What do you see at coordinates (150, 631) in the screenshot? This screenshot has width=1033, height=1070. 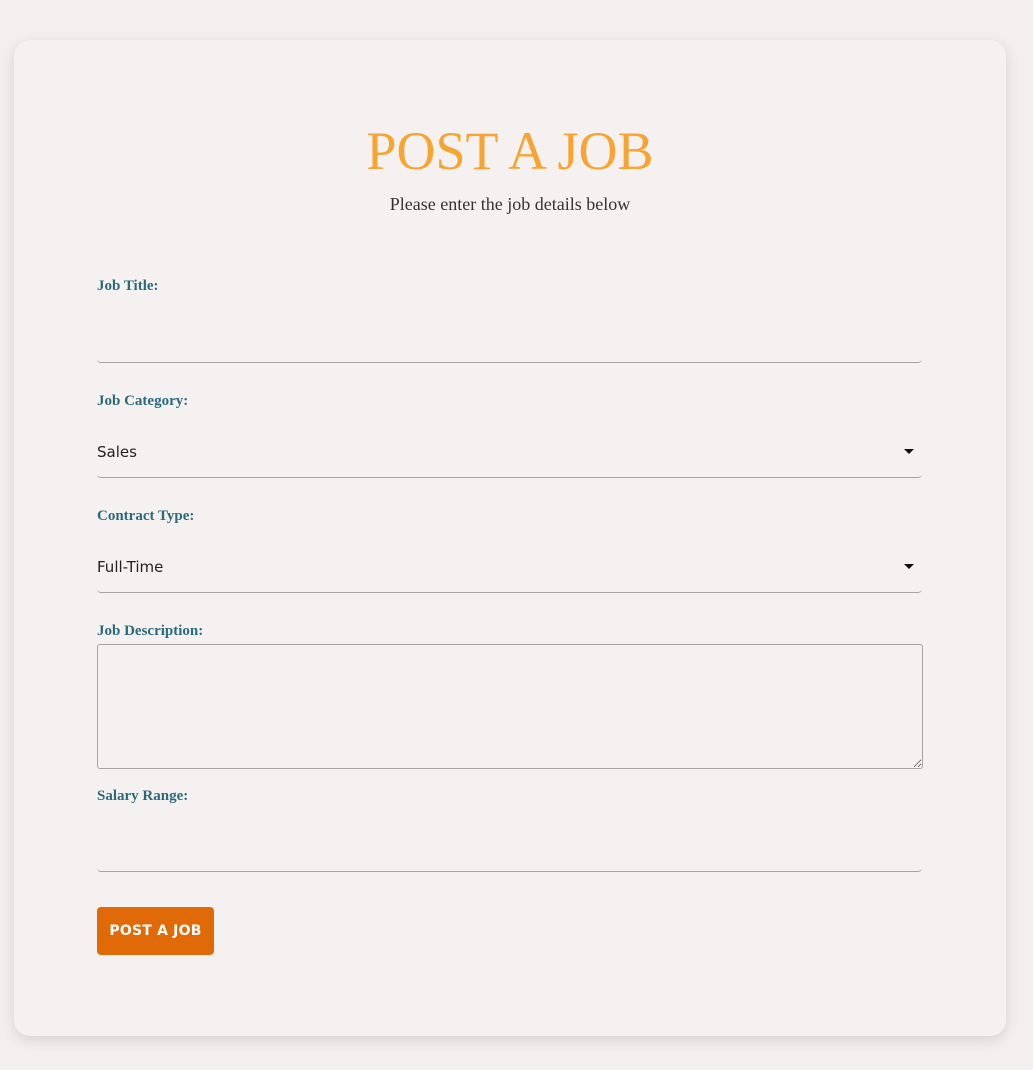 I see `job-description-label: Job Description:` at bounding box center [150, 631].